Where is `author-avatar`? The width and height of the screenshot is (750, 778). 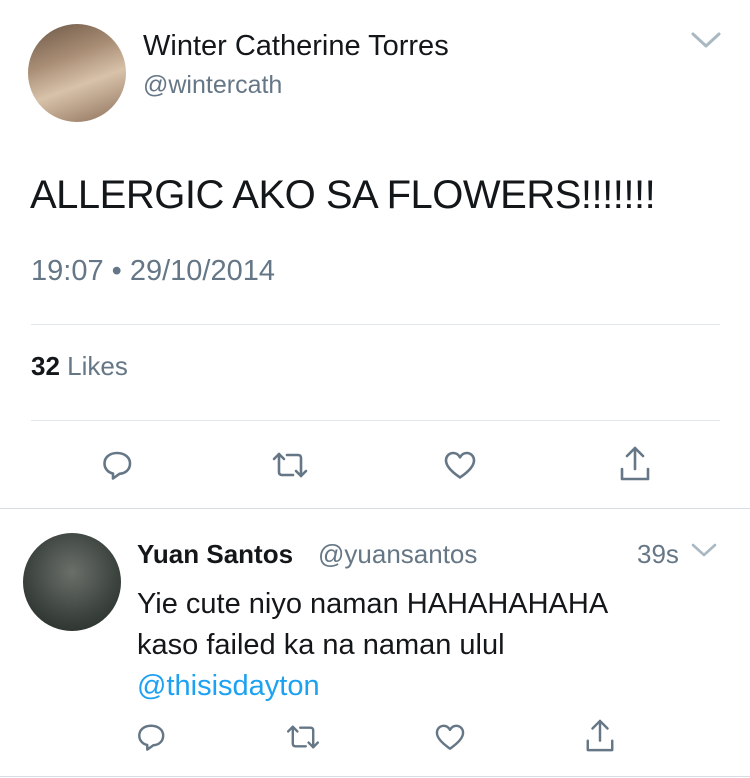 author-avatar is located at coordinates (77, 73).